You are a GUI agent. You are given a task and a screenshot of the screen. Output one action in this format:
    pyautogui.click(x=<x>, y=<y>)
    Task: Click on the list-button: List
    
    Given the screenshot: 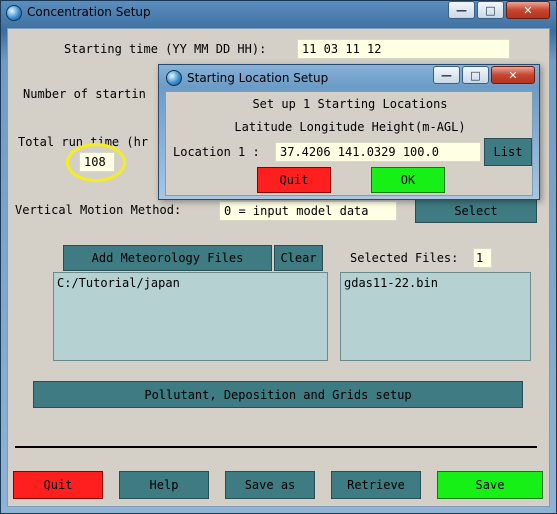 What is the action you would take?
    pyautogui.click(x=508, y=152)
    